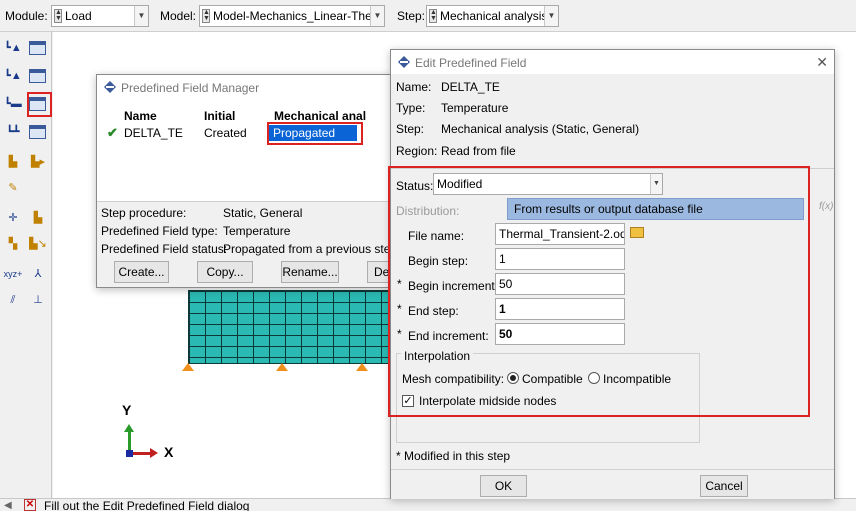 The image size is (856, 511). What do you see at coordinates (129, 428) in the screenshot?
I see `y-axis-arrow-icon` at bounding box center [129, 428].